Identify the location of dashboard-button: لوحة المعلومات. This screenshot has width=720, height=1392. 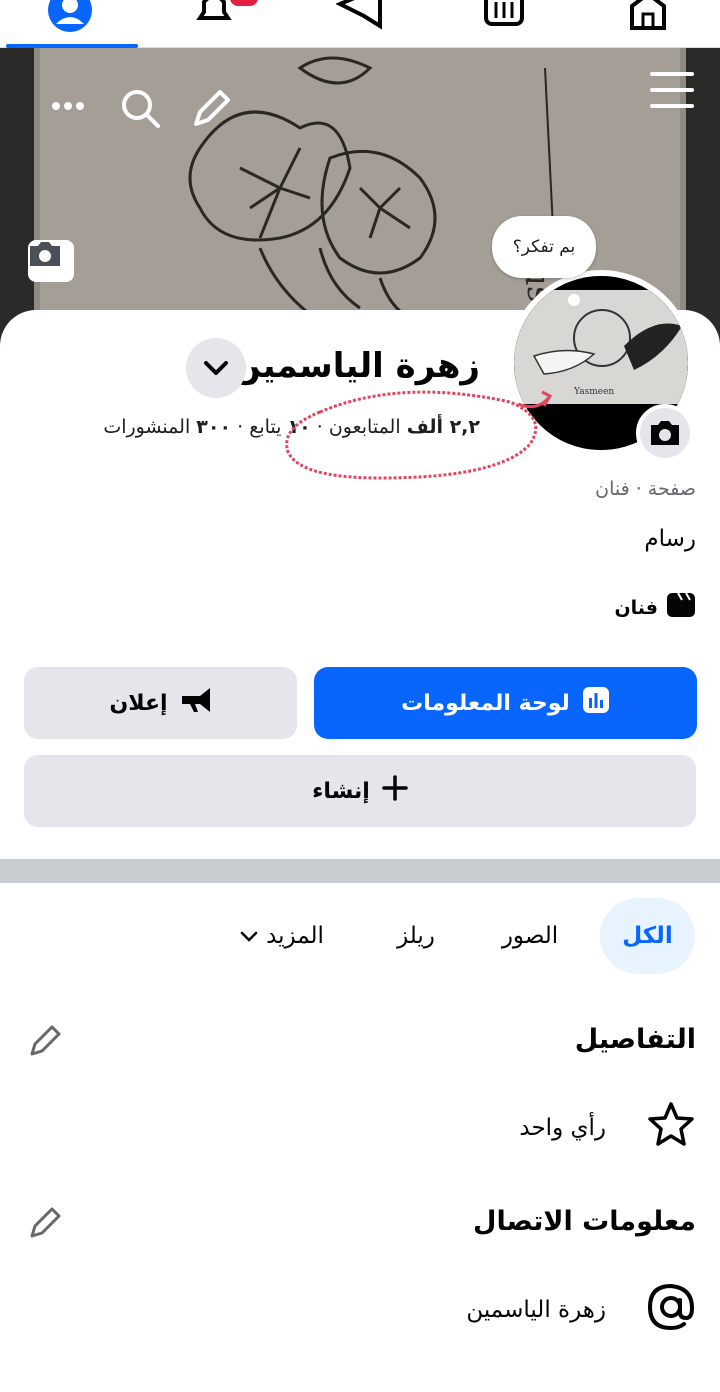
(505, 703).